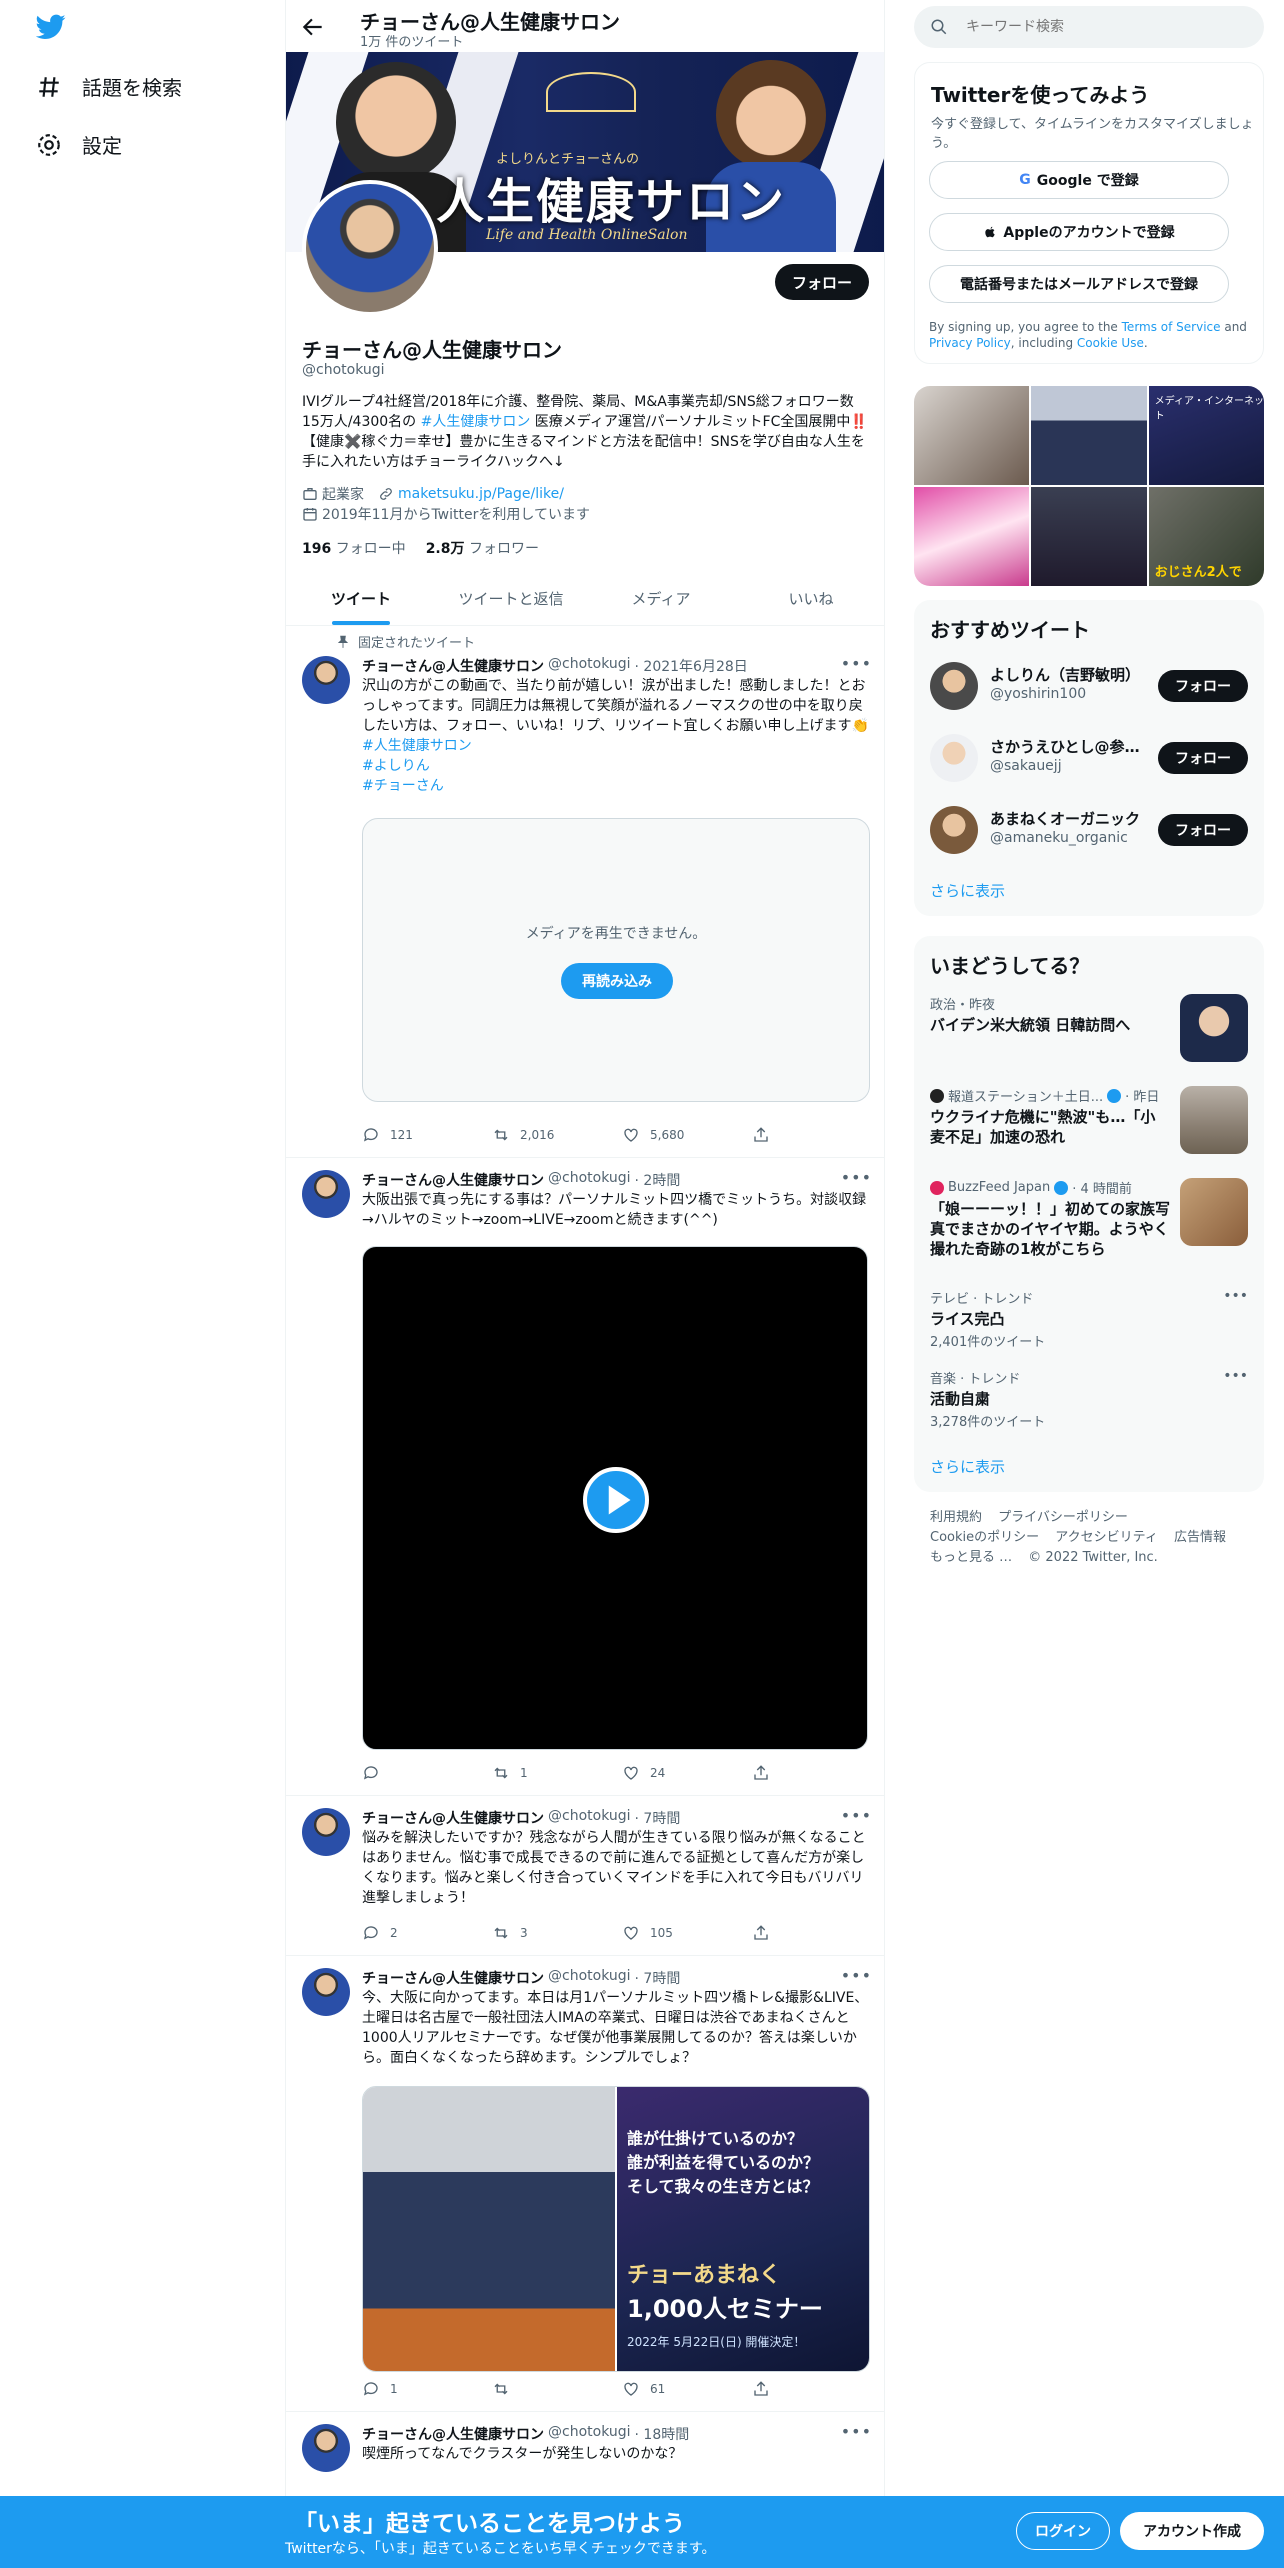 This screenshot has width=1284, height=2568. What do you see at coordinates (1065, 674) in the screenshot?
I see `recommended-user-name: よしりん（吉野敏明）` at bounding box center [1065, 674].